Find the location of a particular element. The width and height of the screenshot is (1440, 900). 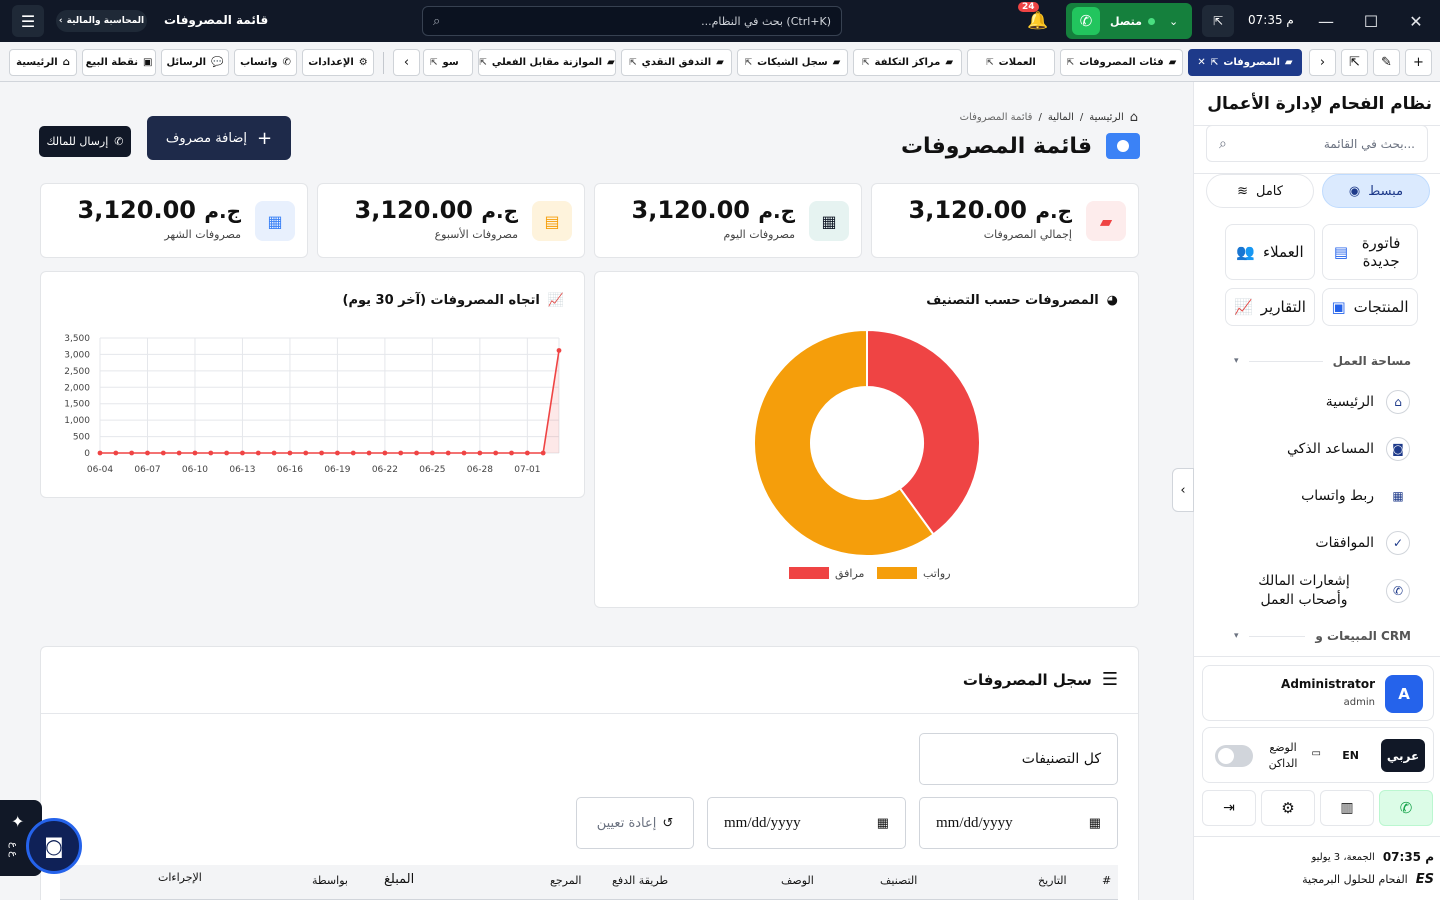

section-pill: ‹ المحاسبة والمالية is located at coordinates (101, 21).